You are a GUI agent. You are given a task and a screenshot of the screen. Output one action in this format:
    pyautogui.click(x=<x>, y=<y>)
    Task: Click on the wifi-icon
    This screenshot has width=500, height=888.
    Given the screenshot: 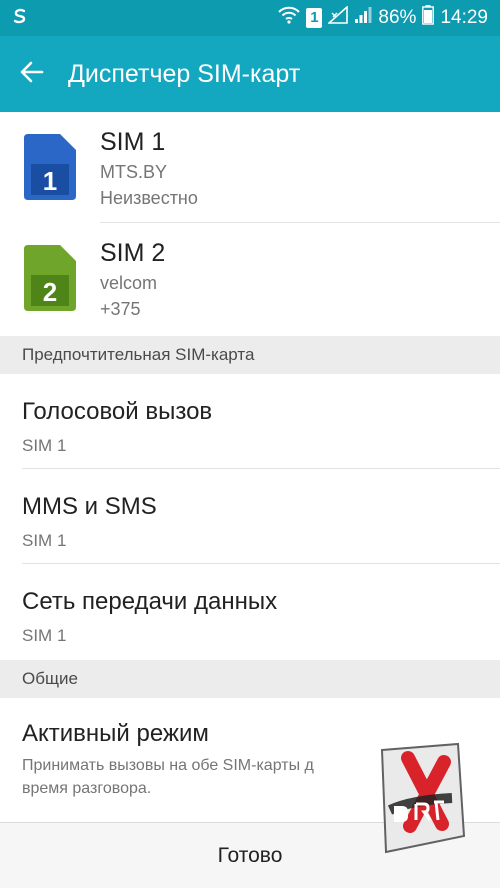 What is the action you would take?
    pyautogui.click(x=289, y=18)
    